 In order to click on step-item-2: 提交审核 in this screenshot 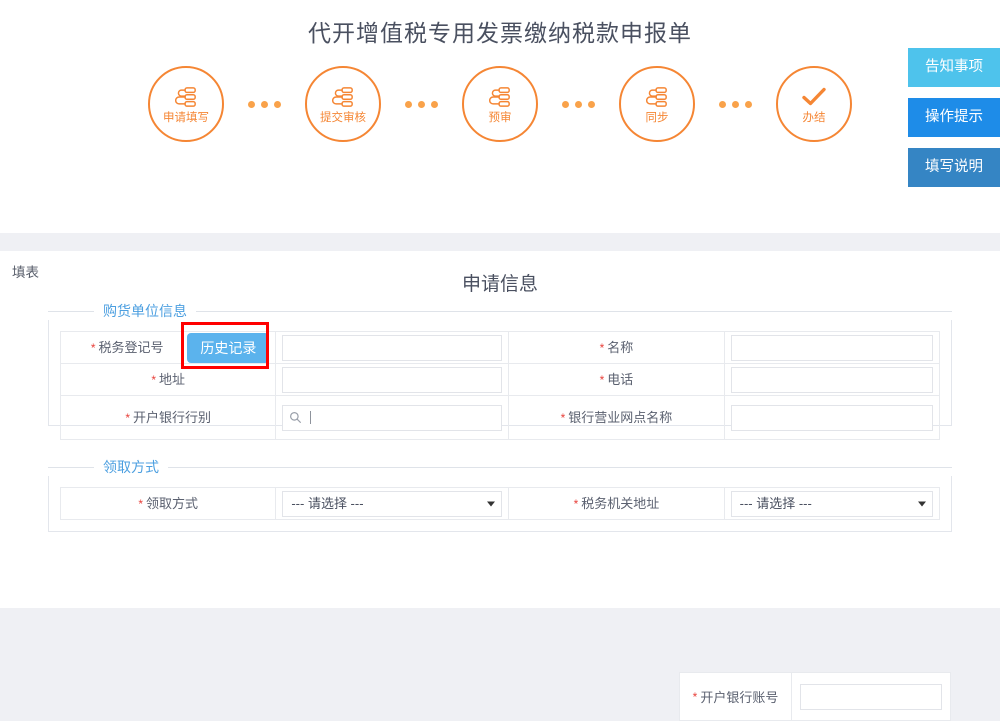, I will do `click(343, 104)`.